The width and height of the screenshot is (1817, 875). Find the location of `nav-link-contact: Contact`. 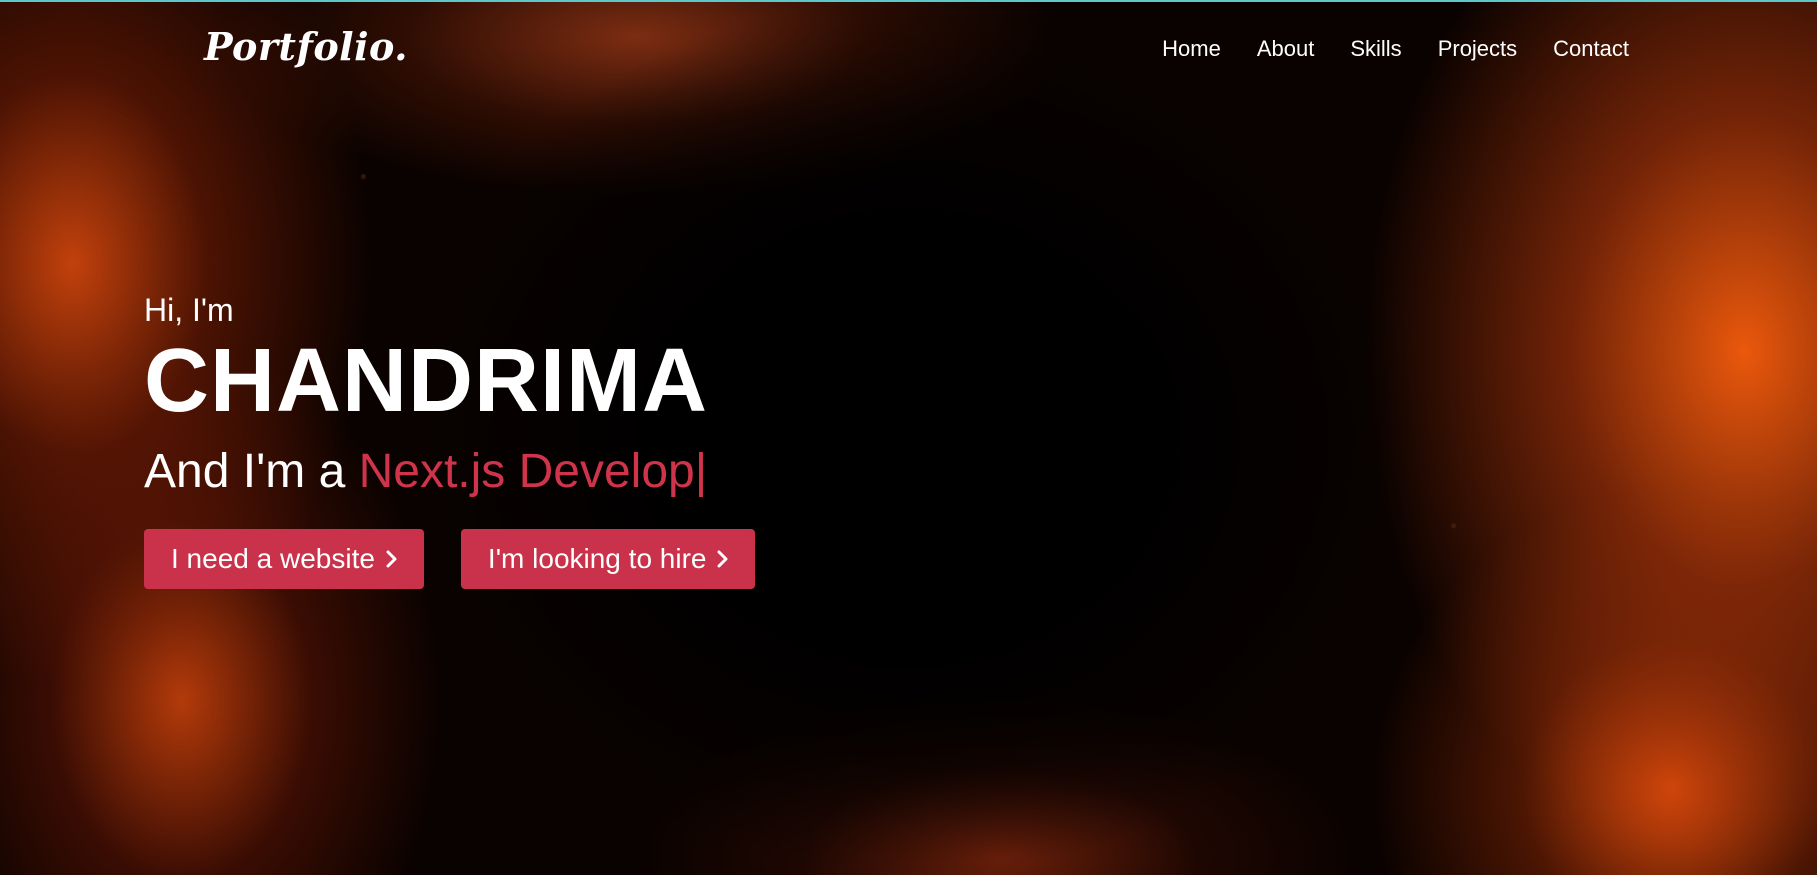

nav-link-contact: Contact is located at coordinates (1591, 49).